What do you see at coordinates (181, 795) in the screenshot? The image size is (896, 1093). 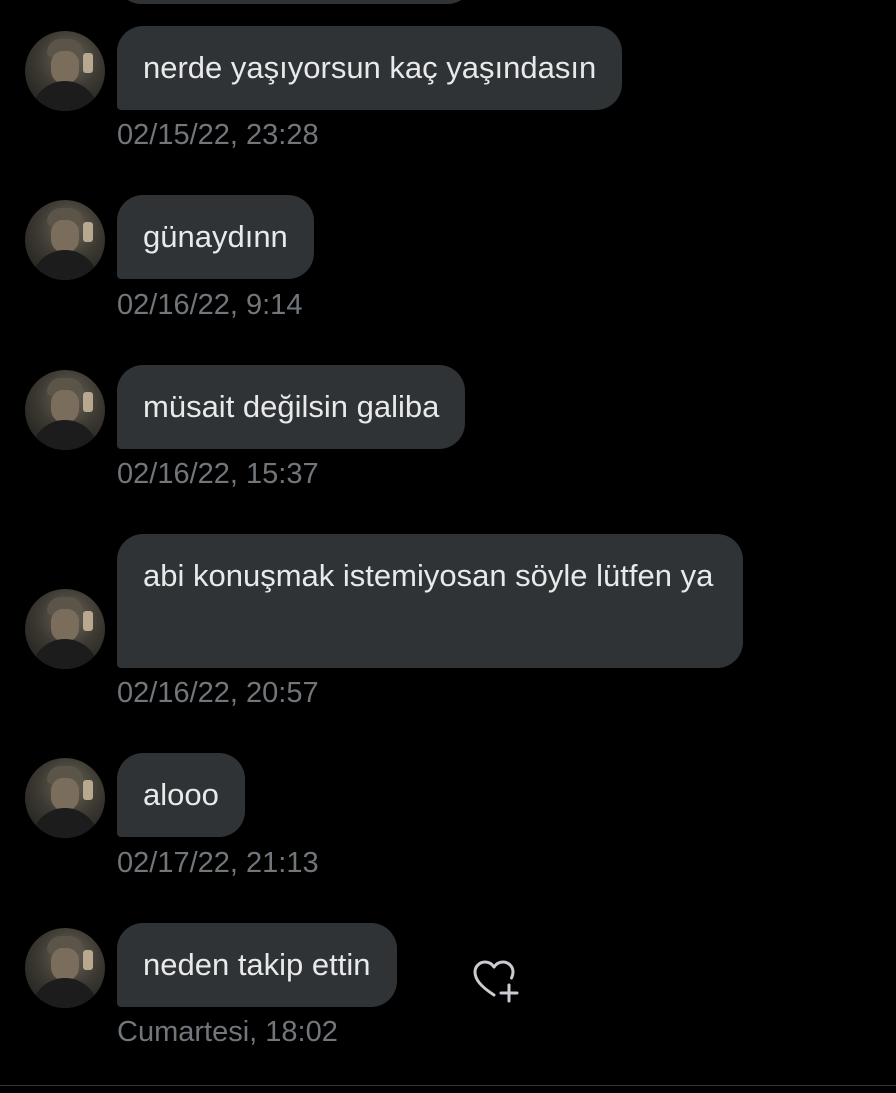 I see `message-bubble: alooo` at bounding box center [181, 795].